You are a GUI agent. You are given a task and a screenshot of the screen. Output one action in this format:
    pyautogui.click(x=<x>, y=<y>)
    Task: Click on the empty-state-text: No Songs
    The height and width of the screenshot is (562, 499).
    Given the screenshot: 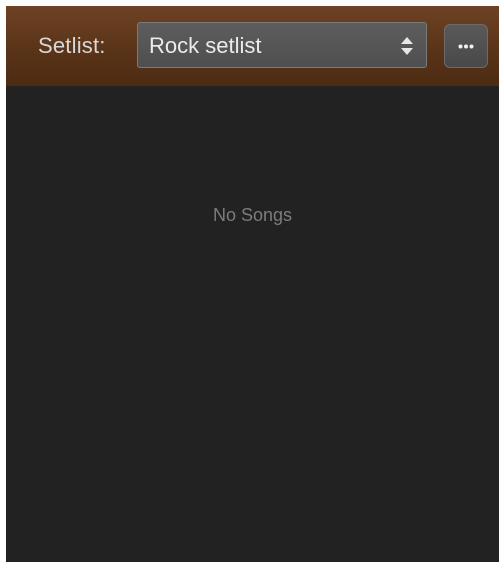 What is the action you would take?
    pyautogui.click(x=252, y=215)
    